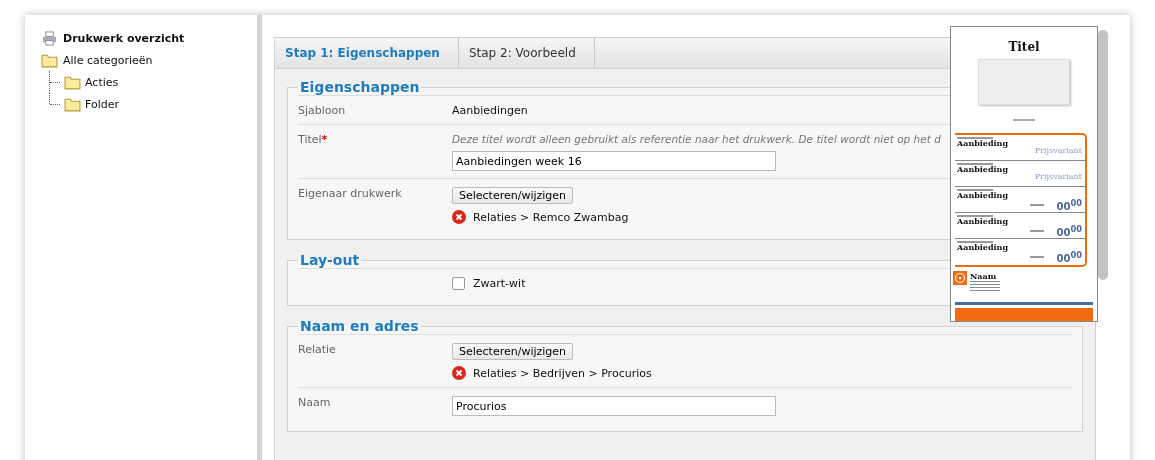 This screenshot has width=1155, height=460. Describe the element at coordinates (985, 287) in the screenshot. I see `text-lines-drawing` at that location.